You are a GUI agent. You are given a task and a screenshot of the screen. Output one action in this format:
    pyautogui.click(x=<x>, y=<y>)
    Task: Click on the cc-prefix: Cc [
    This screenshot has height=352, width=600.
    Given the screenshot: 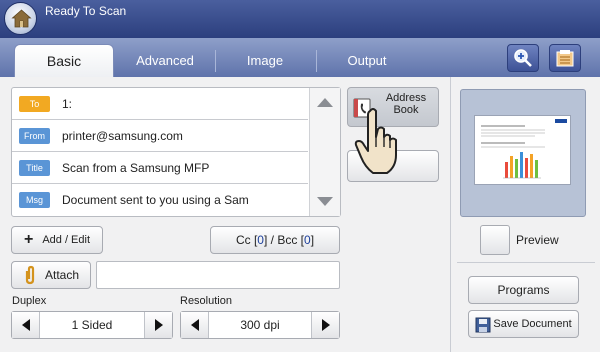 What is the action you would take?
    pyautogui.click(x=246, y=240)
    